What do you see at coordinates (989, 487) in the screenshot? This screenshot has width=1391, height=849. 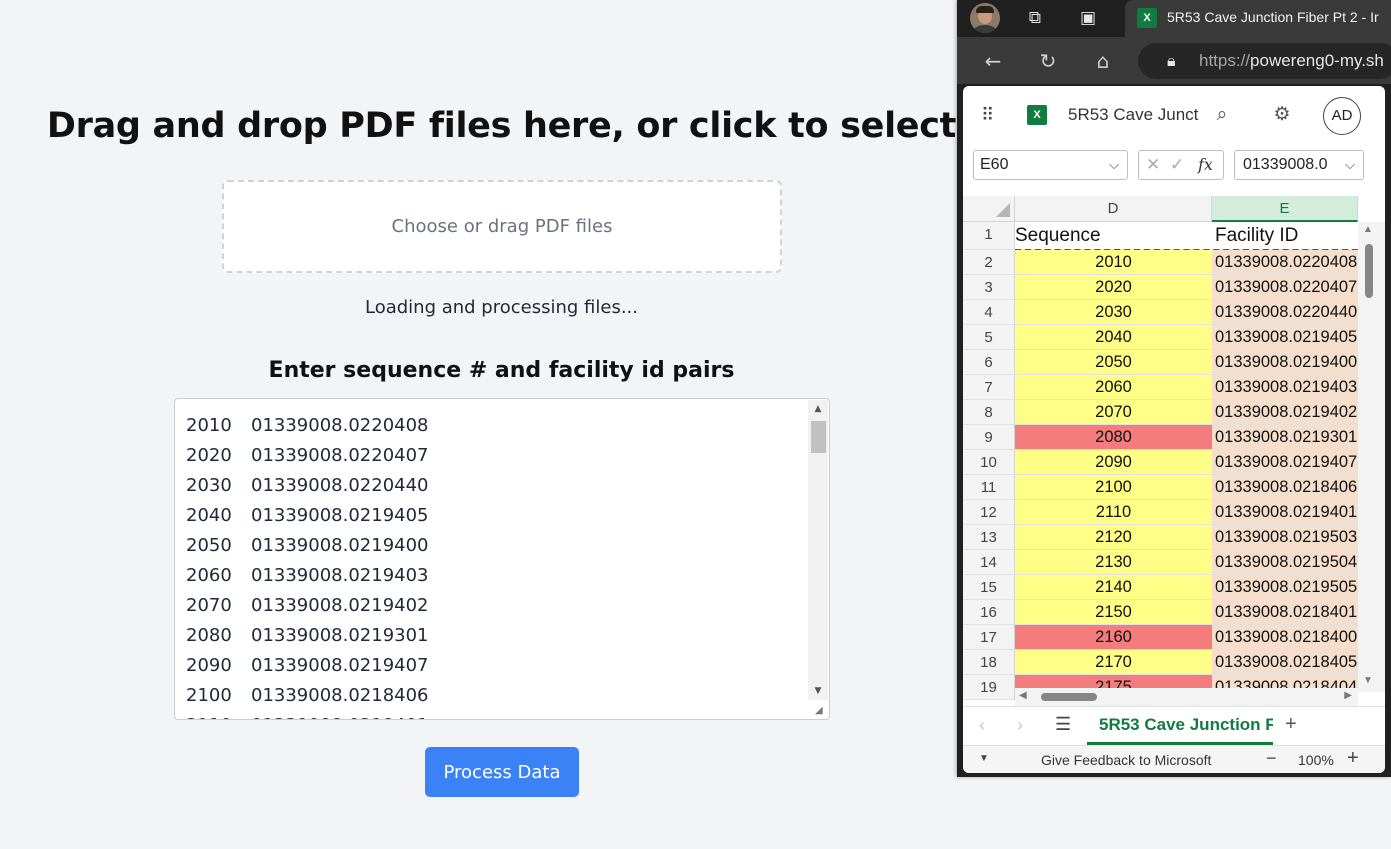 I see `row-header: 11` at bounding box center [989, 487].